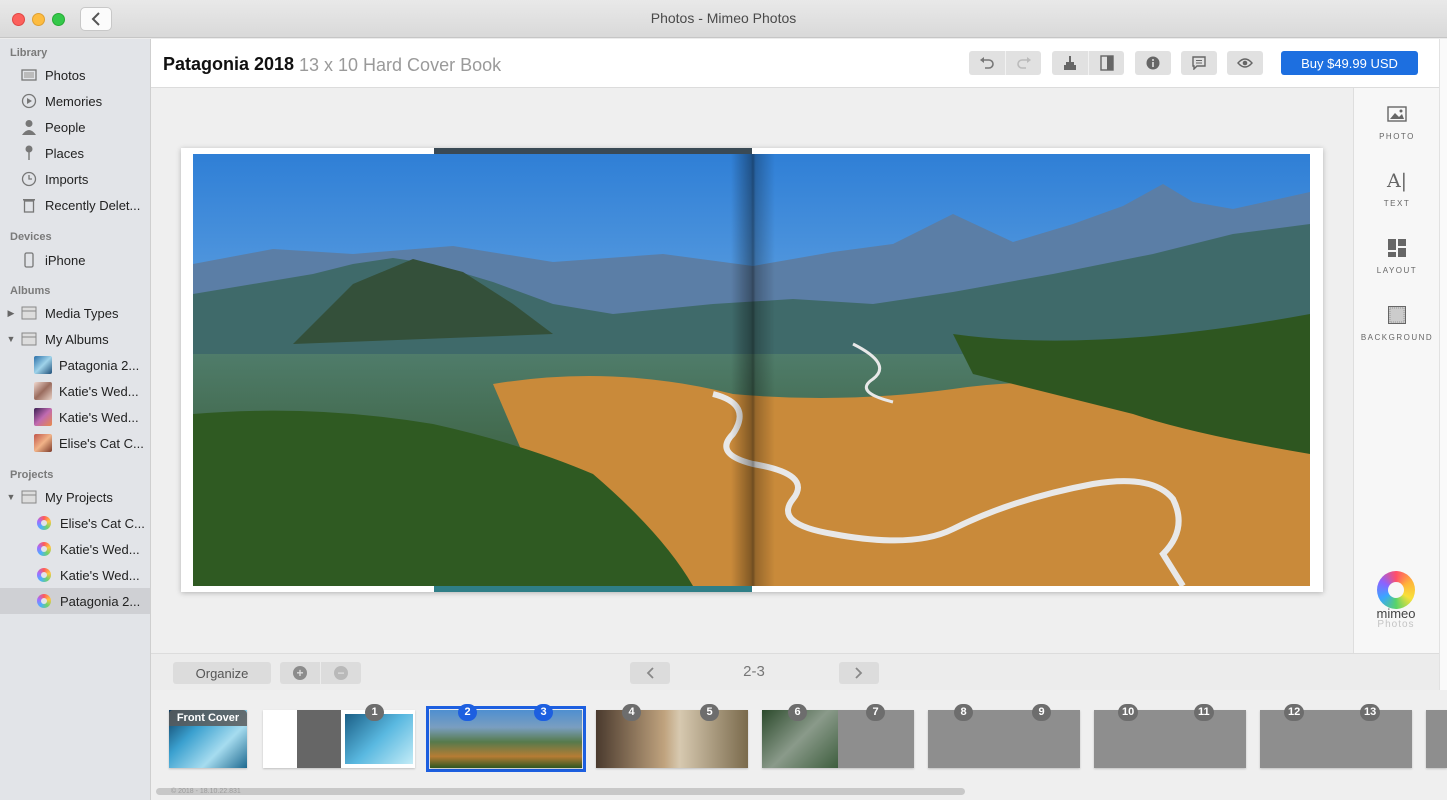  What do you see at coordinates (29, 205) in the screenshot?
I see `trash-icon` at bounding box center [29, 205].